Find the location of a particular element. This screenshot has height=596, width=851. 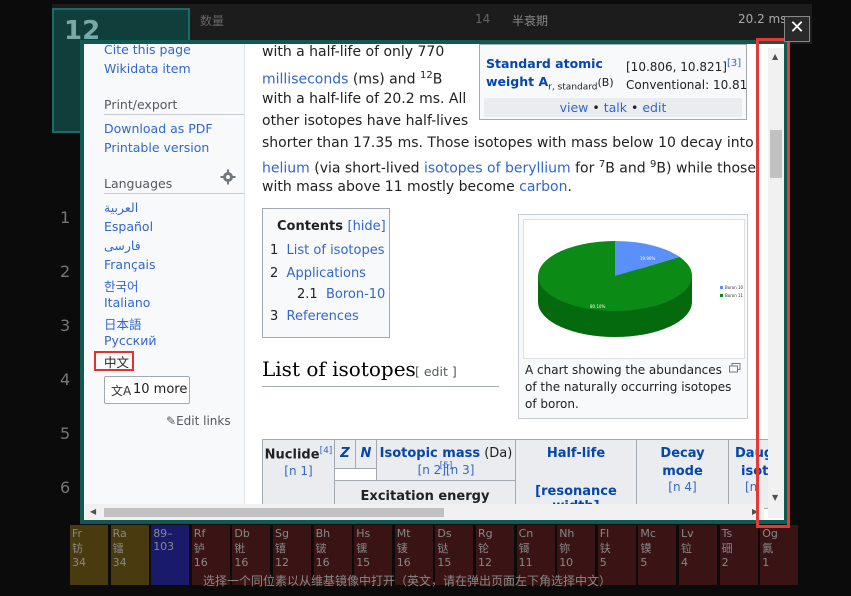

background-cell-sym: Nh is located at coordinates (567, 533).